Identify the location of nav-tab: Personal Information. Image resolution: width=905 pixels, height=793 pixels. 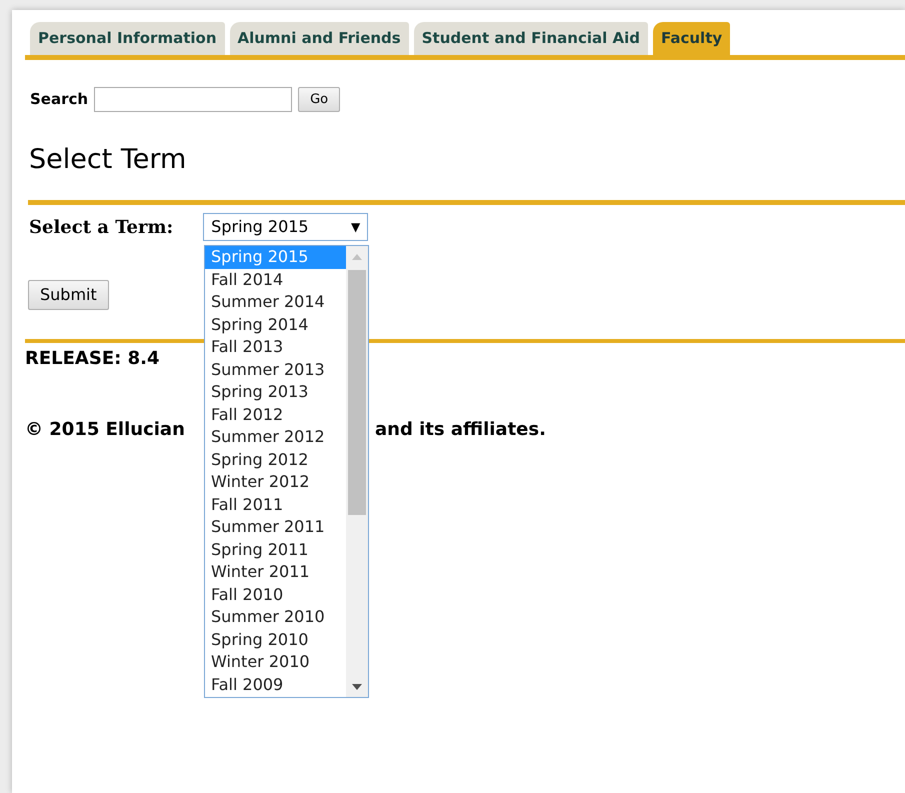
(127, 38).